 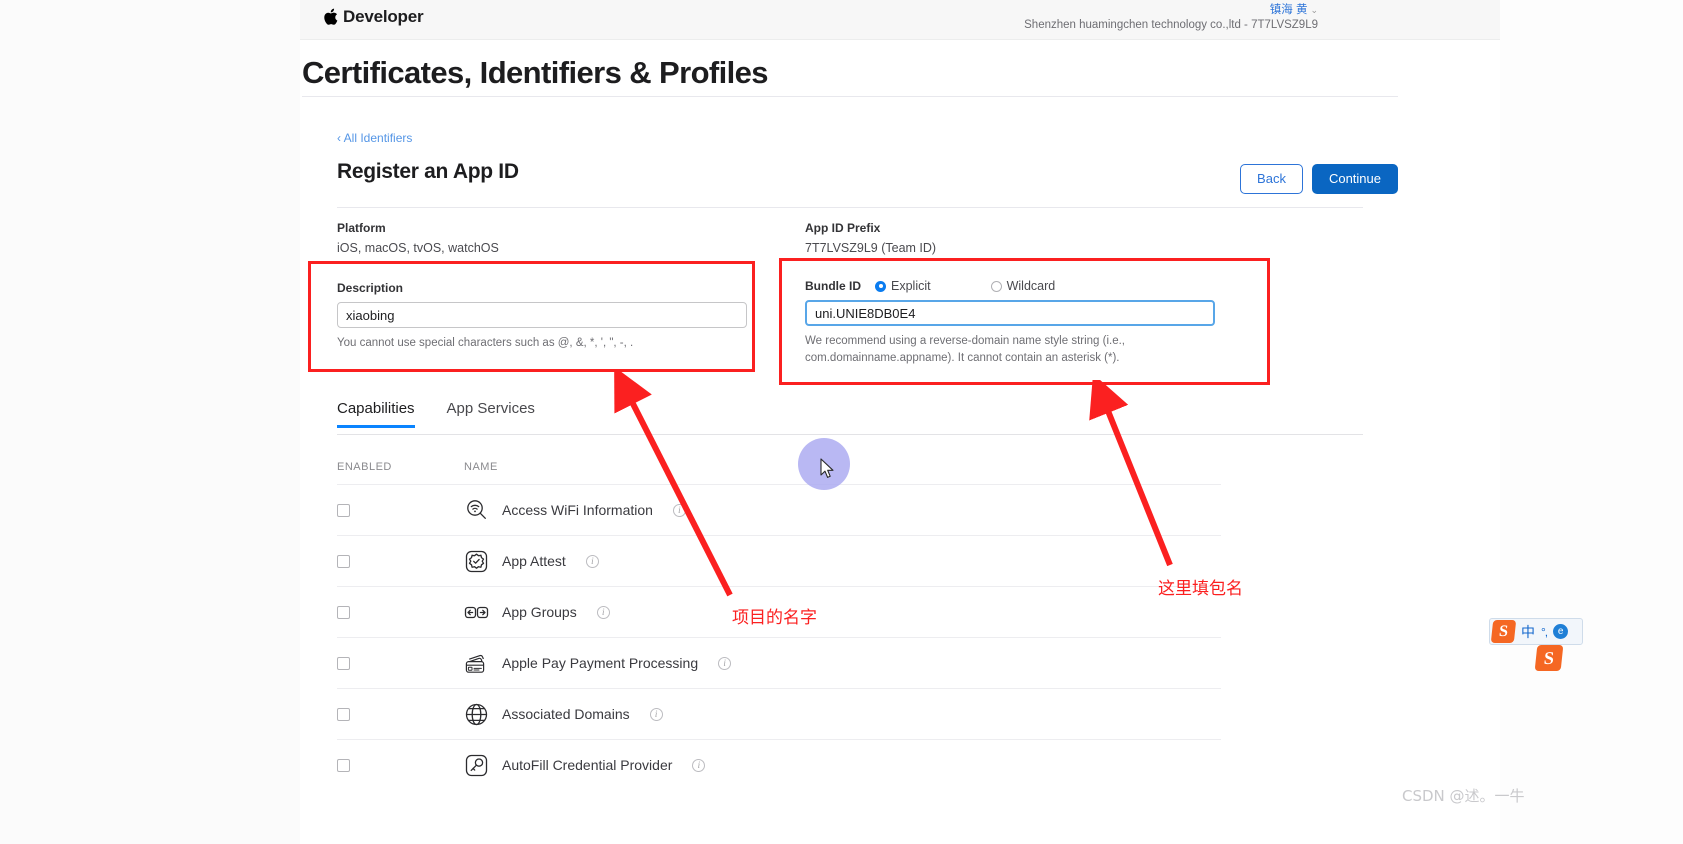 I want to click on cell-name: App Groups i, so click(x=537, y=612).